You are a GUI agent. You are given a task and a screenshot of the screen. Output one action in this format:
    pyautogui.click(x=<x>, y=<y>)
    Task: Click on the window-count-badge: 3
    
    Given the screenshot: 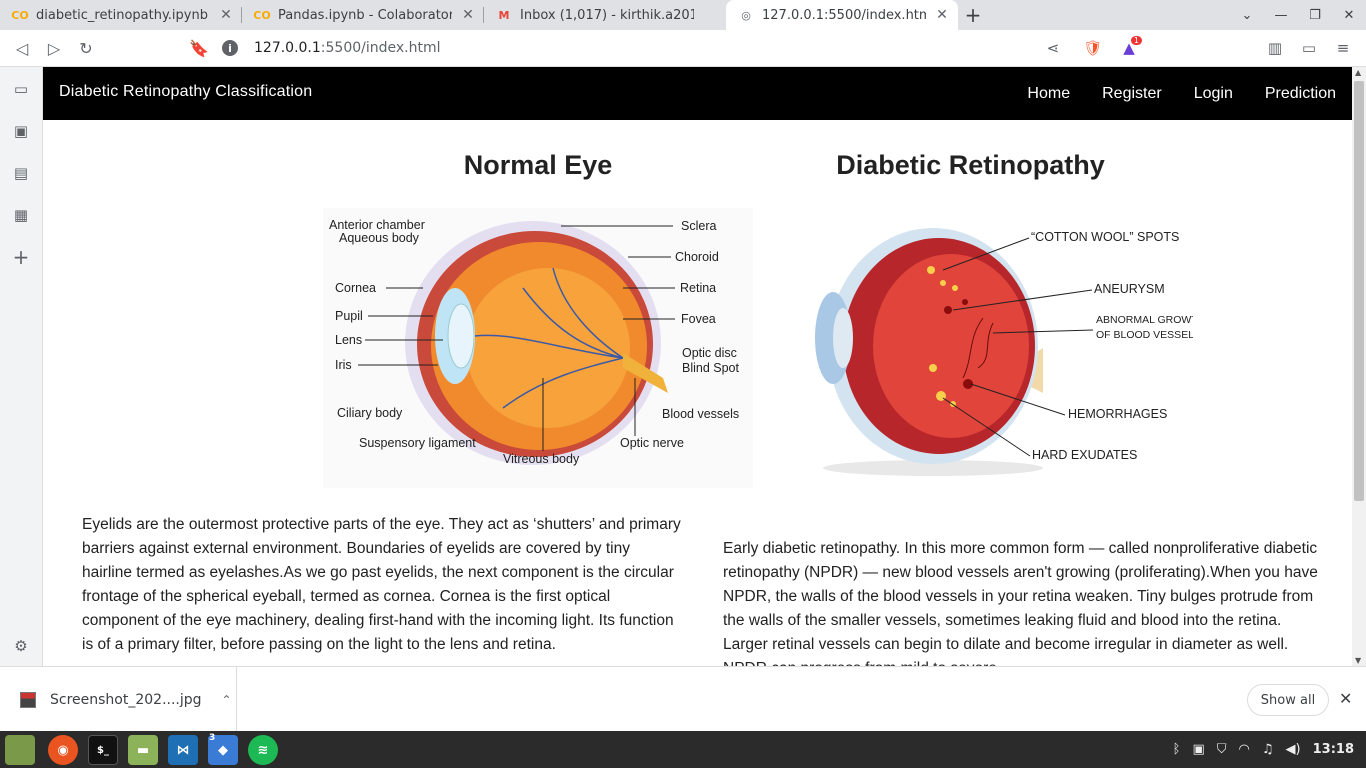 What is the action you would take?
    pyautogui.click(x=212, y=738)
    